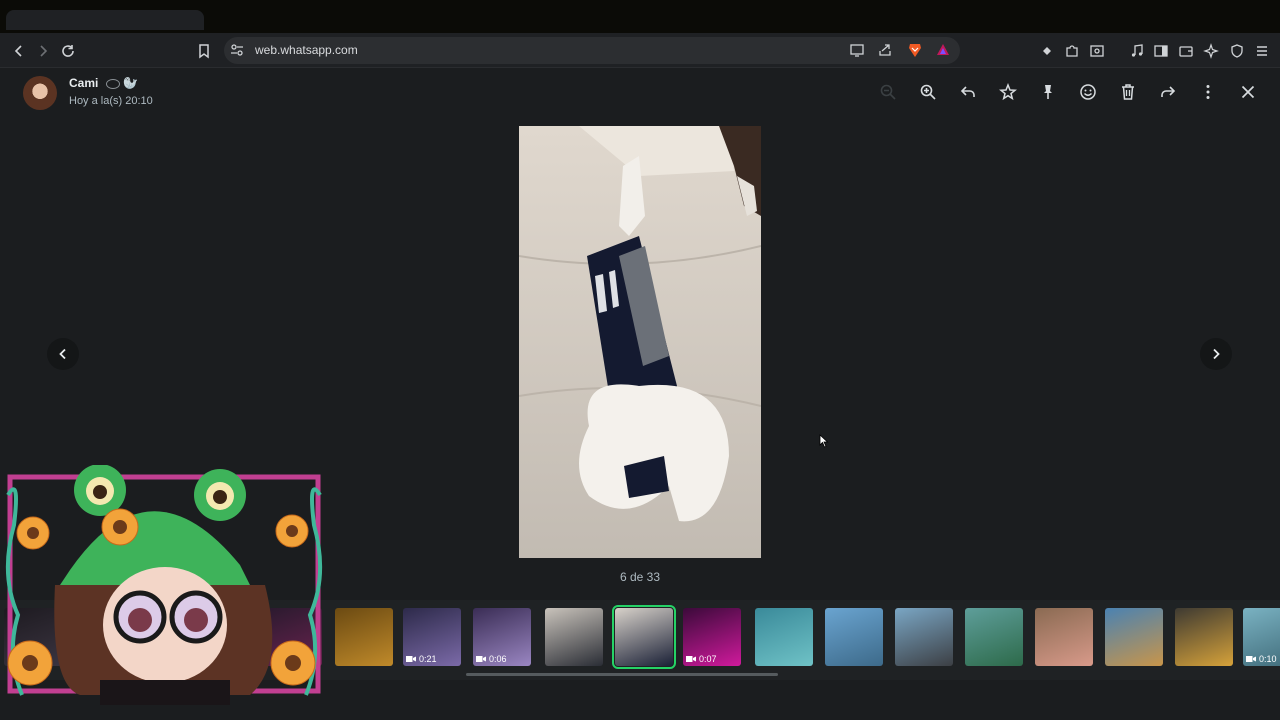  Describe the element at coordinates (712, 637) in the screenshot. I see `media-thumbnail: 0:07` at that location.